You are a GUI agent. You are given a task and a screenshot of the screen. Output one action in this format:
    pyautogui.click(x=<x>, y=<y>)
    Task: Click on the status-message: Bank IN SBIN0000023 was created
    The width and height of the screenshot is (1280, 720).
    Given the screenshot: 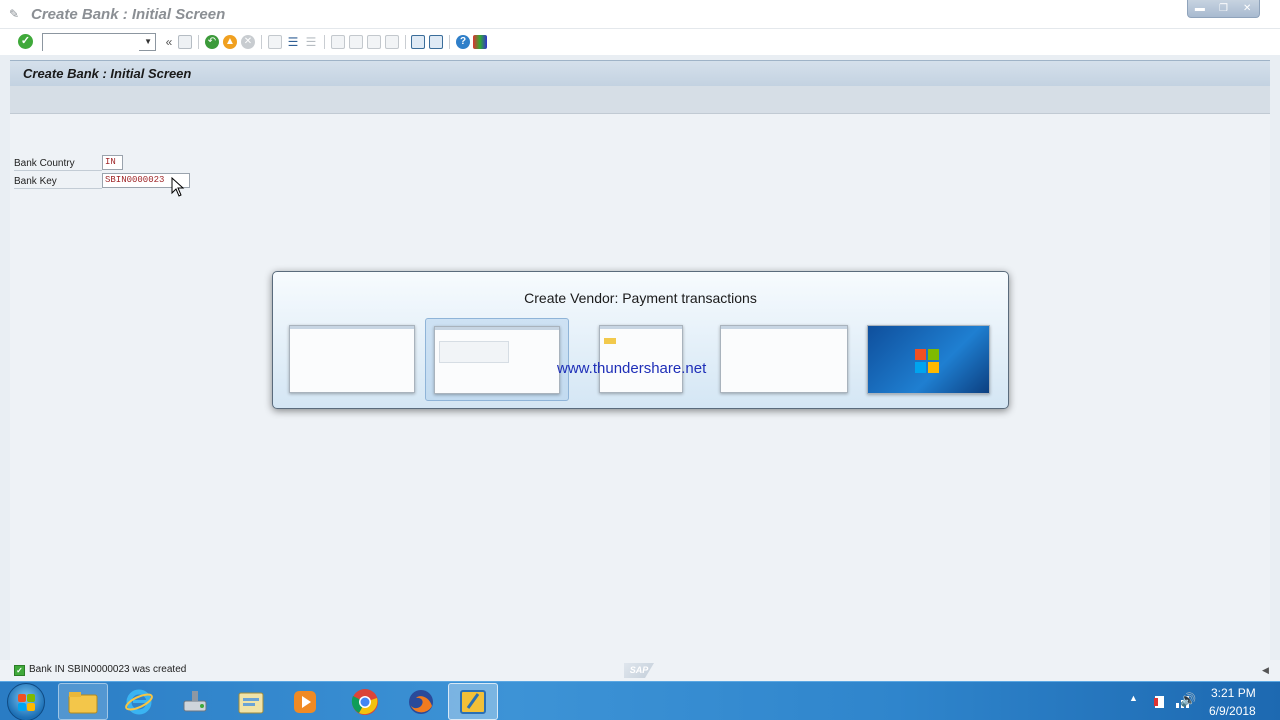 What is the action you would take?
    pyautogui.click(x=108, y=669)
    